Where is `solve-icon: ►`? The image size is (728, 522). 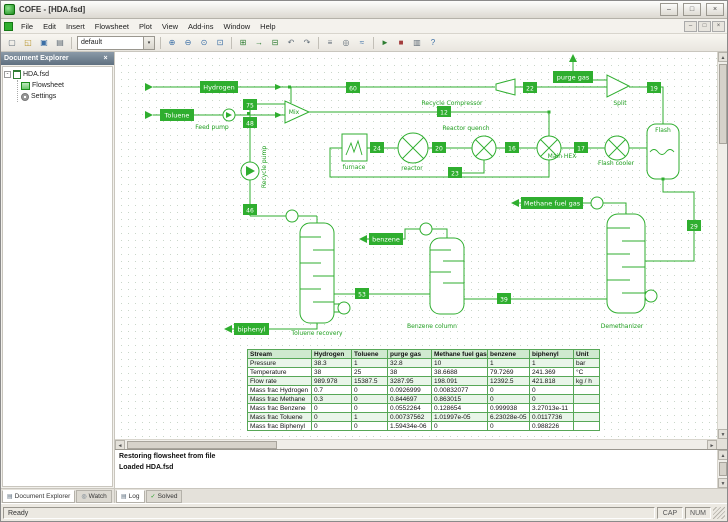
solve-icon: ► is located at coordinates (385, 43).